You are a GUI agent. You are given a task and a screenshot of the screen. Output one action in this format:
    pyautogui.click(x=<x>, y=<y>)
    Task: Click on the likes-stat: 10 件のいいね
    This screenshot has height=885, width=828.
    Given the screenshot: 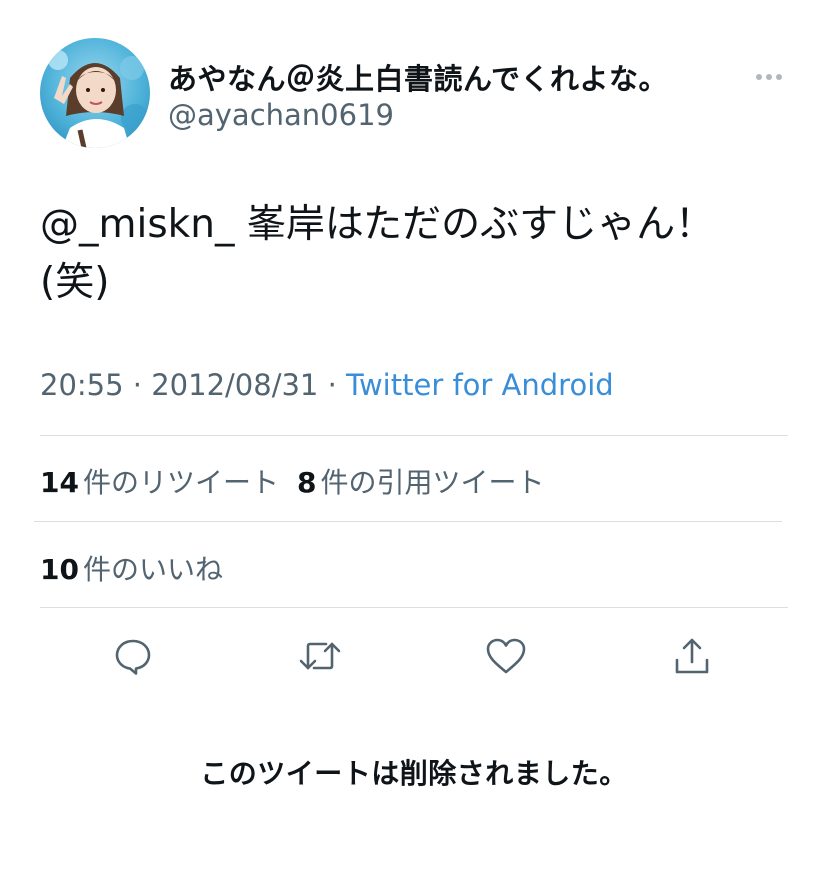 What is the action you would take?
    pyautogui.click(x=131, y=569)
    